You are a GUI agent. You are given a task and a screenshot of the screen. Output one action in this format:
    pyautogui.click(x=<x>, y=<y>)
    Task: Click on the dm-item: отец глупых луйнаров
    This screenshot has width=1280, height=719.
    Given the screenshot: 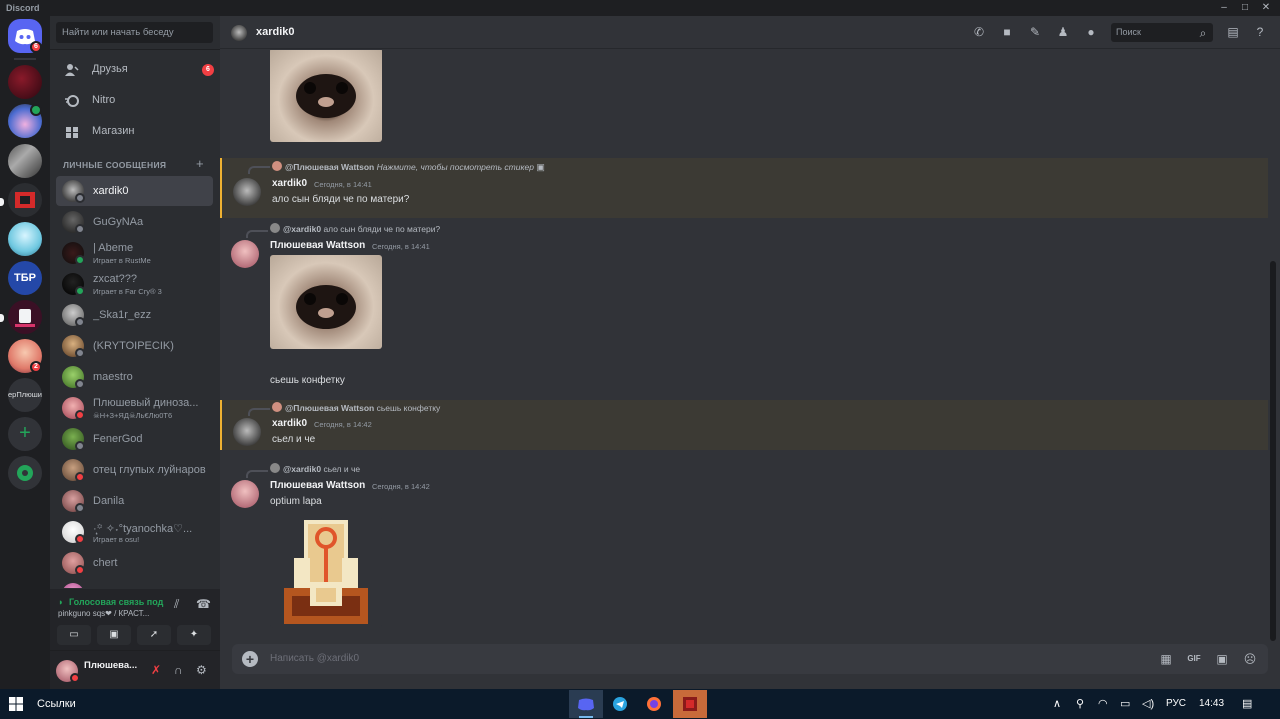 What is the action you would take?
    pyautogui.click(x=134, y=470)
    